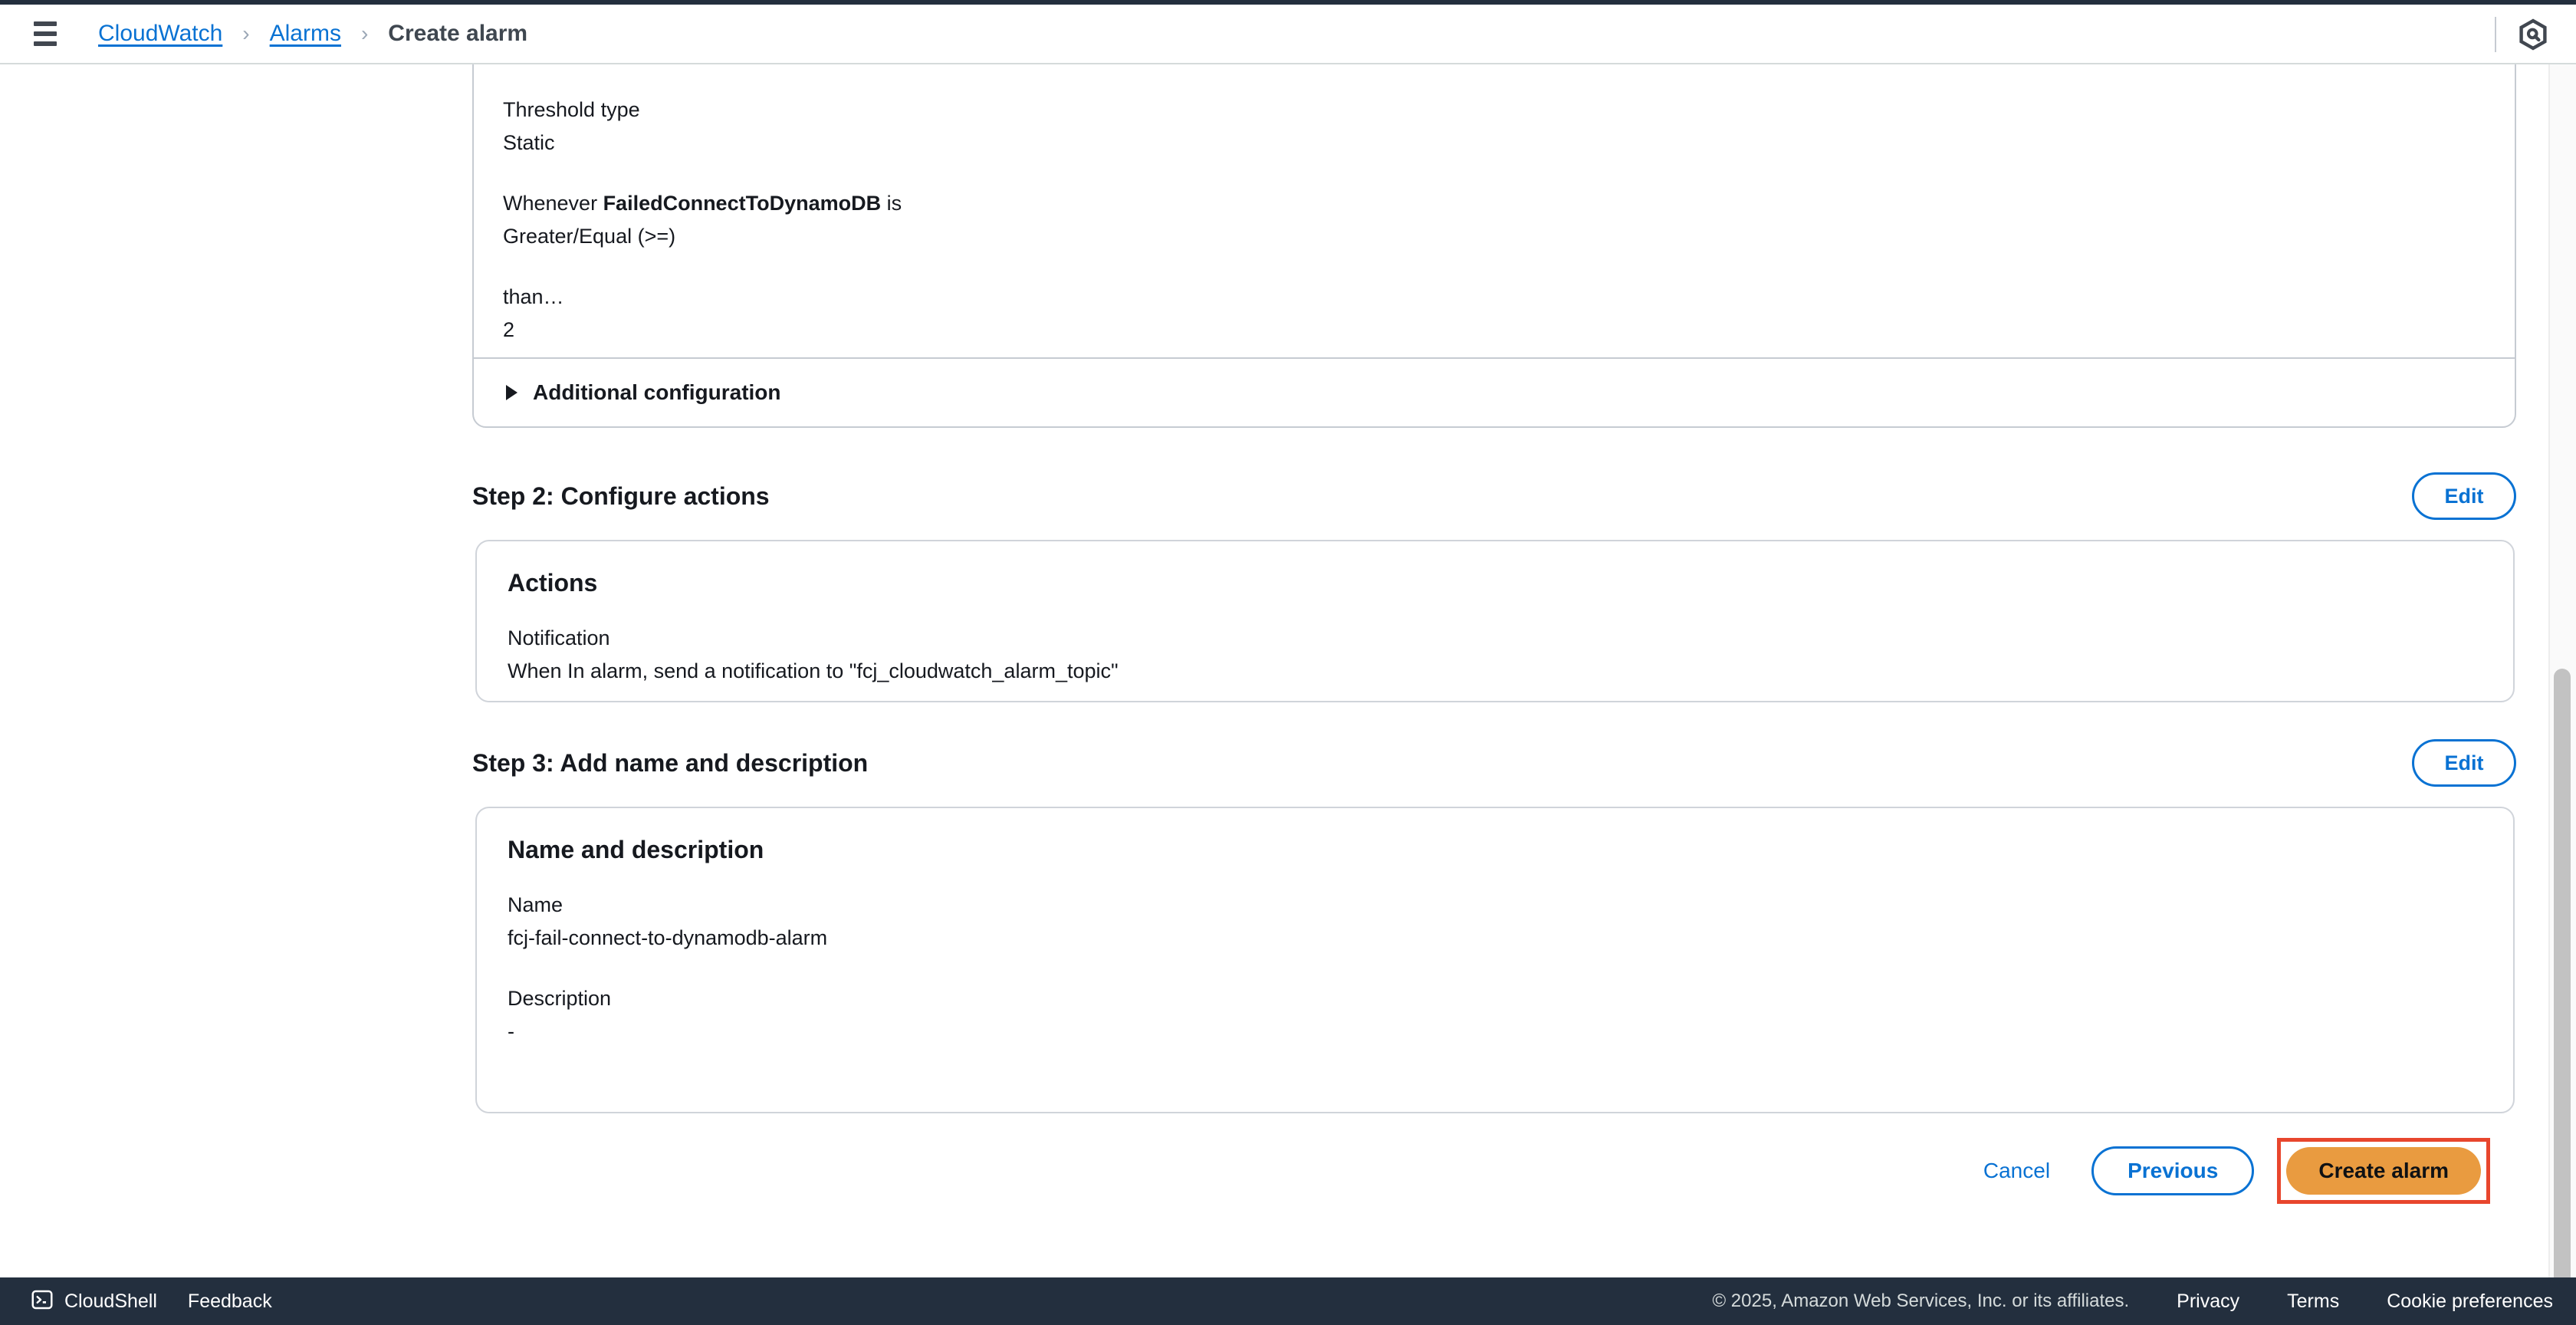 The width and height of the screenshot is (2576, 1325). I want to click on threshold-type-block: Threshold type Static, so click(1509, 126).